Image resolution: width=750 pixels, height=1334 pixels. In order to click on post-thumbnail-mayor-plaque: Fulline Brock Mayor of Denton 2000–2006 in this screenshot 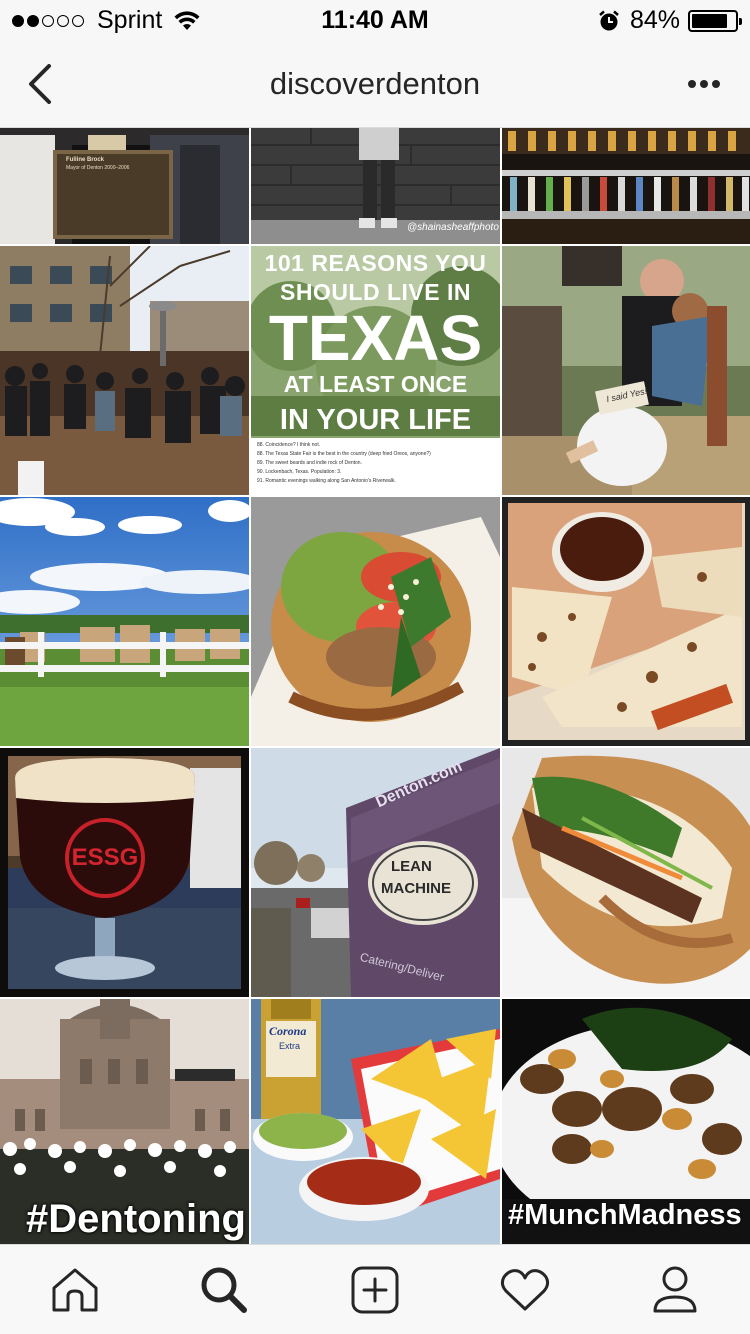, I will do `click(124, 186)`.